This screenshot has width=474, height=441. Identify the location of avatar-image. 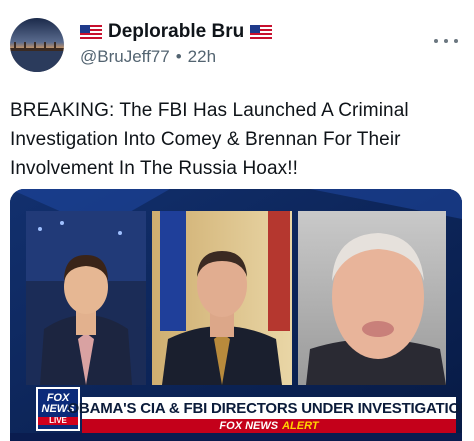
(37, 45).